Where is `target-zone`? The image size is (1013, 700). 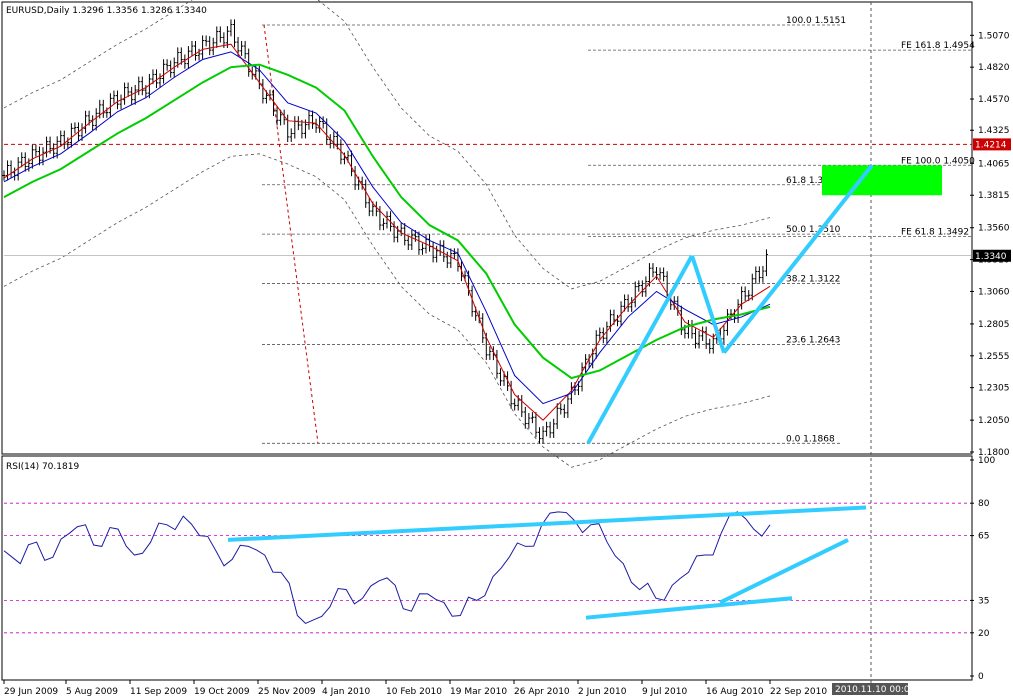
target-zone is located at coordinates (882, 180).